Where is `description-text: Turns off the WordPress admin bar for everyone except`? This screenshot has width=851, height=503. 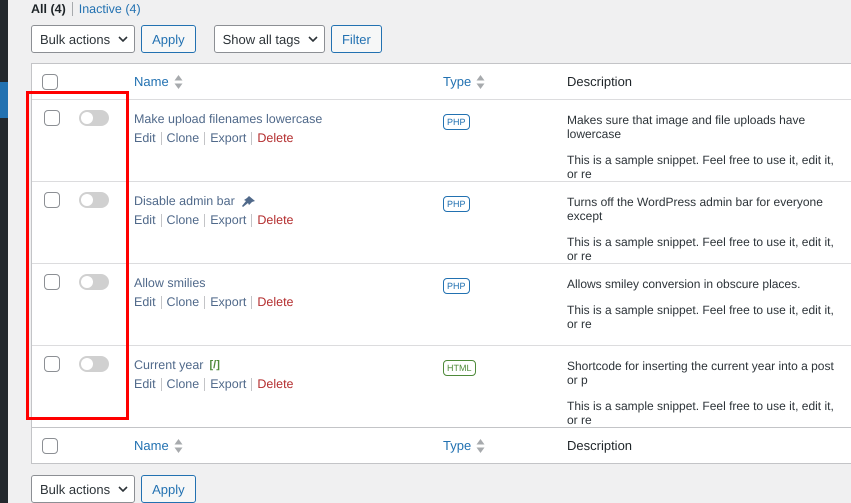
description-text: Turns off the WordPress admin bar for everyone except is located at coordinates (695, 209).